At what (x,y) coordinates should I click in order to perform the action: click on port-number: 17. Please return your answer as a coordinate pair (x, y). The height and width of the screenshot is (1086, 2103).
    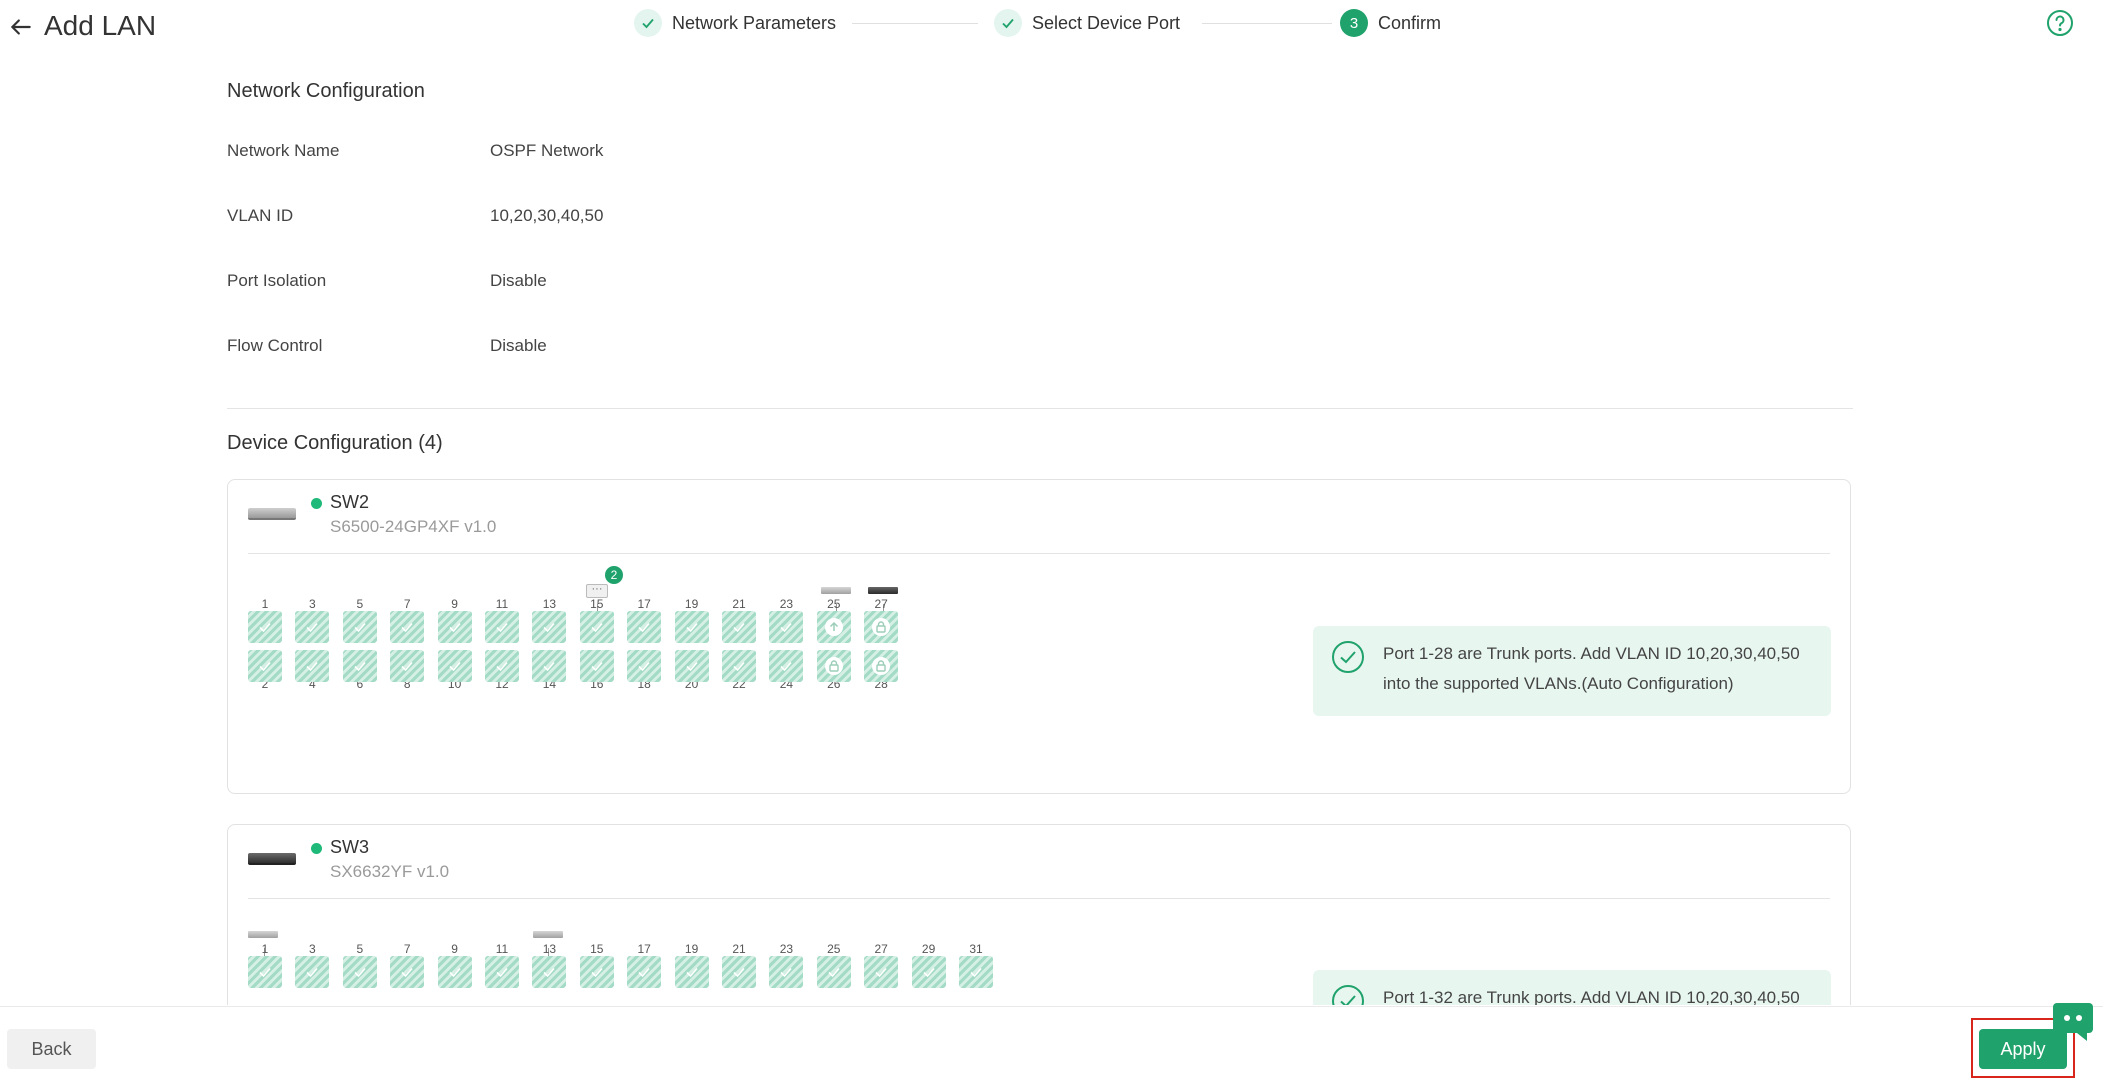
    Looking at the image, I should click on (644, 949).